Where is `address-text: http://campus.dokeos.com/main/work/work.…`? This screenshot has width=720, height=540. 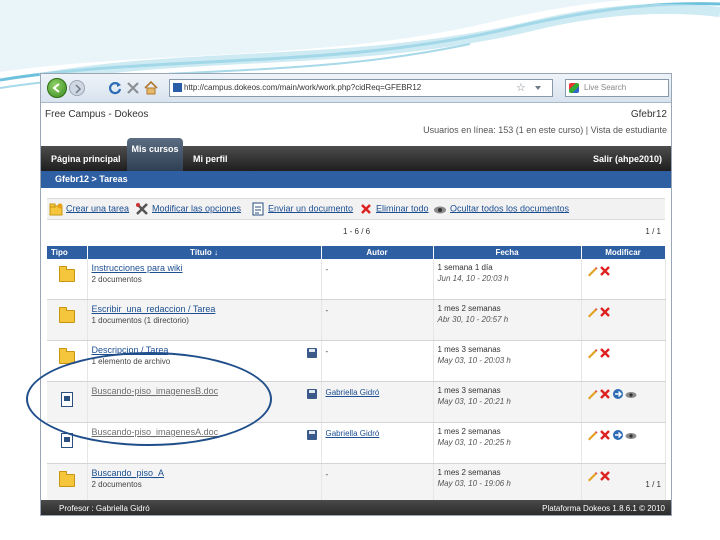 address-text: http://campus.dokeos.com/main/work/work.… is located at coordinates (303, 87).